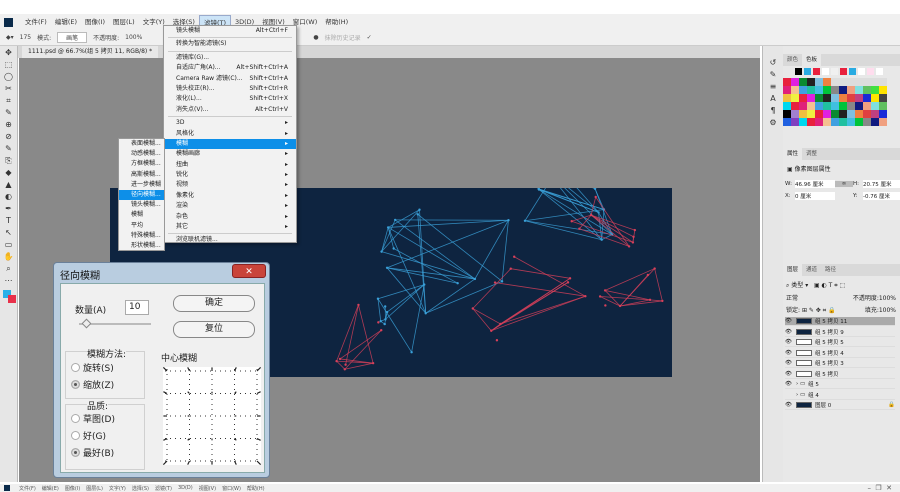 This screenshot has height=492, width=900. Describe the element at coordinates (9, 185) in the screenshot. I see `tool-icon-11: ▲` at that location.